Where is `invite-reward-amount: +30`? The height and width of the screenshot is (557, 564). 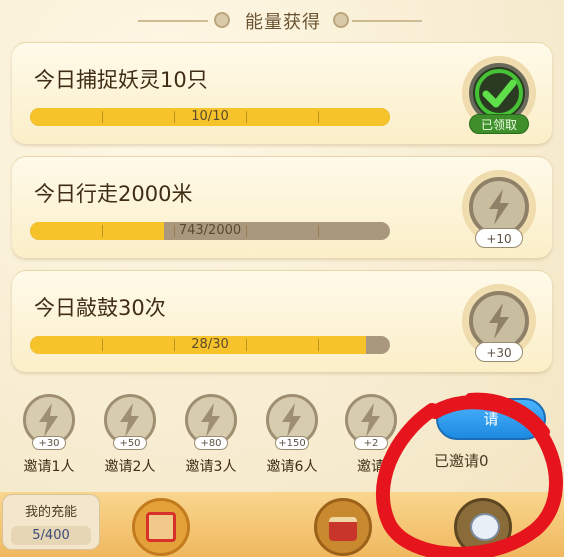
invite-reward-amount: +30 is located at coordinates (49, 443).